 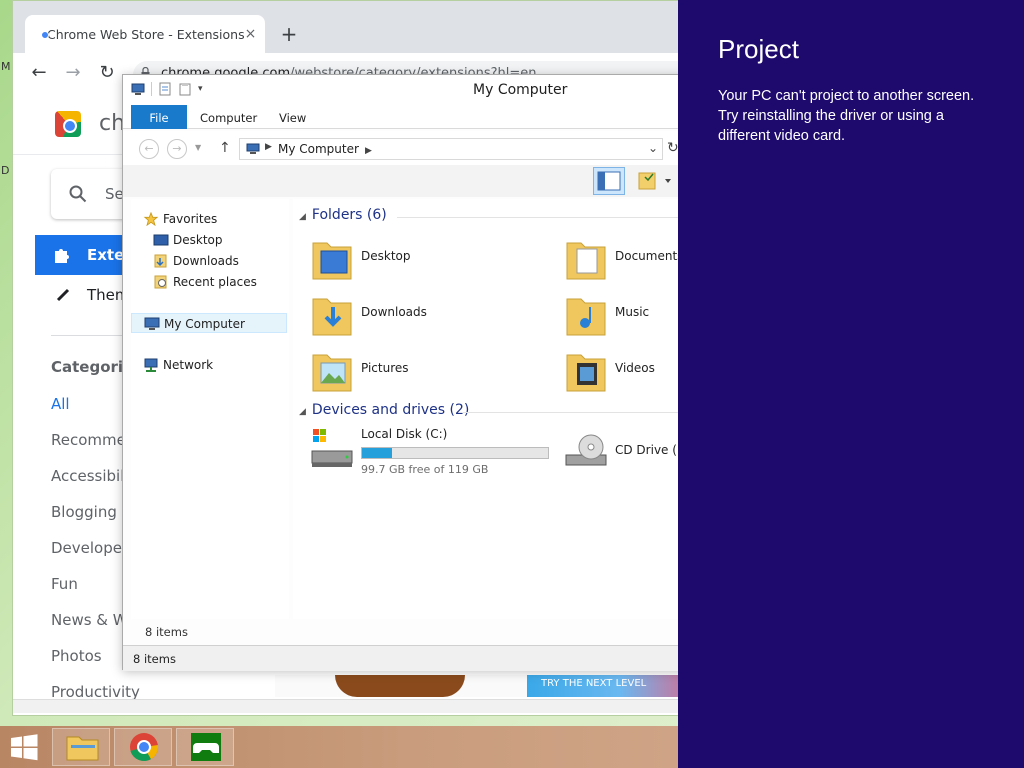 What do you see at coordinates (632, 312) in the screenshot?
I see `folder-label: Music` at bounding box center [632, 312].